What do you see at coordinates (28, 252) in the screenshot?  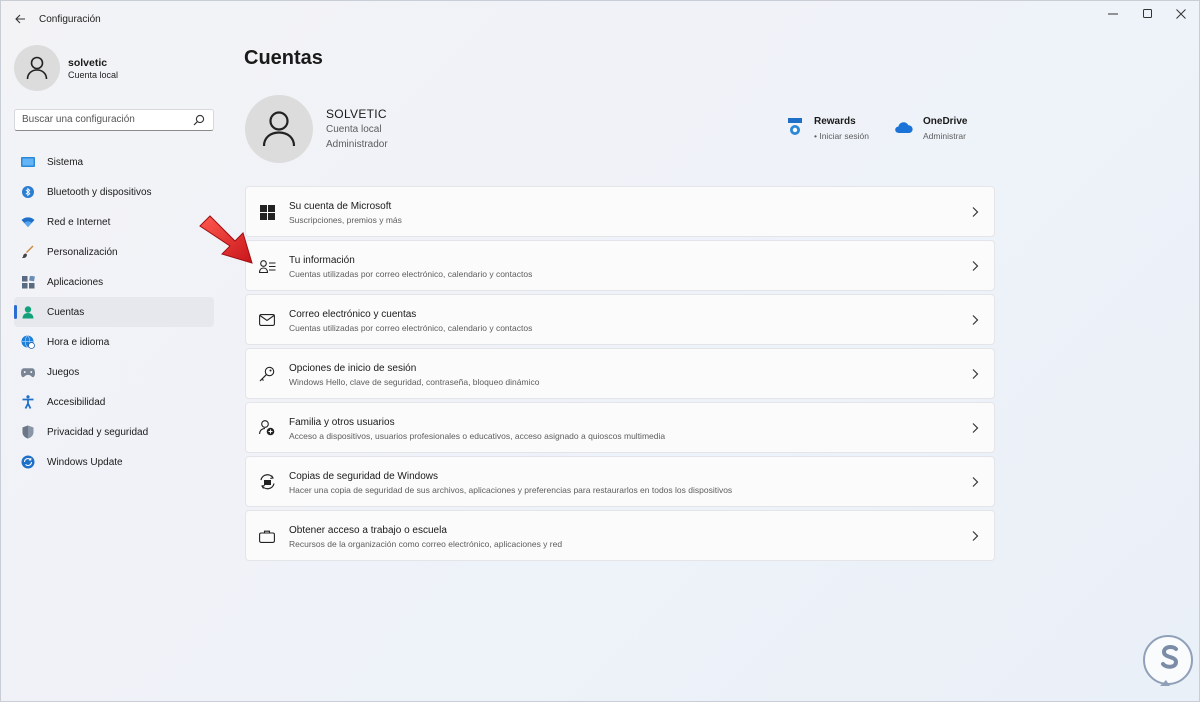 I see `brush-icon` at bounding box center [28, 252].